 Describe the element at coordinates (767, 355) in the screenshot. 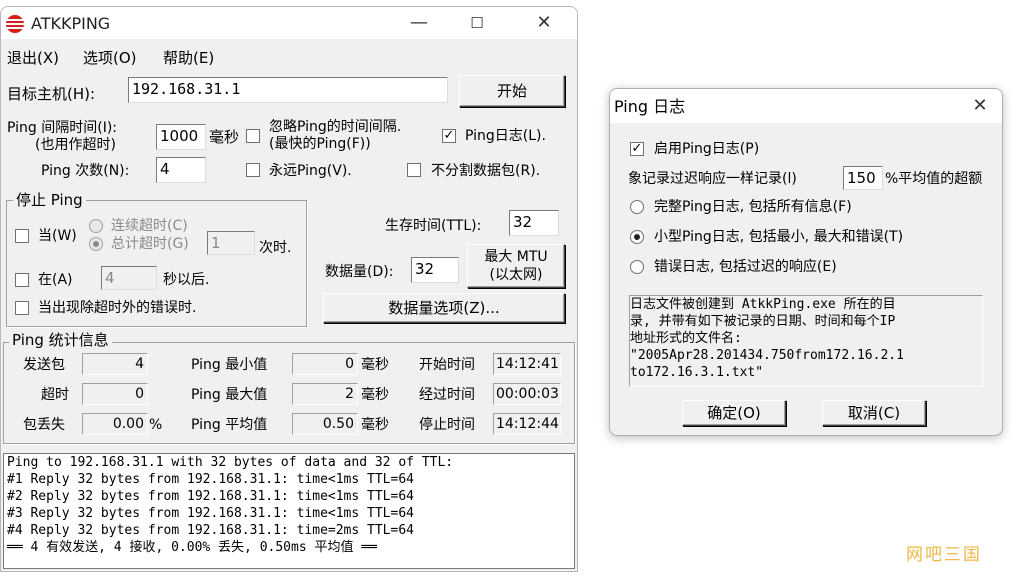

I see `note-line: "2005Apr28.201434.750from172.16.2.1` at that location.